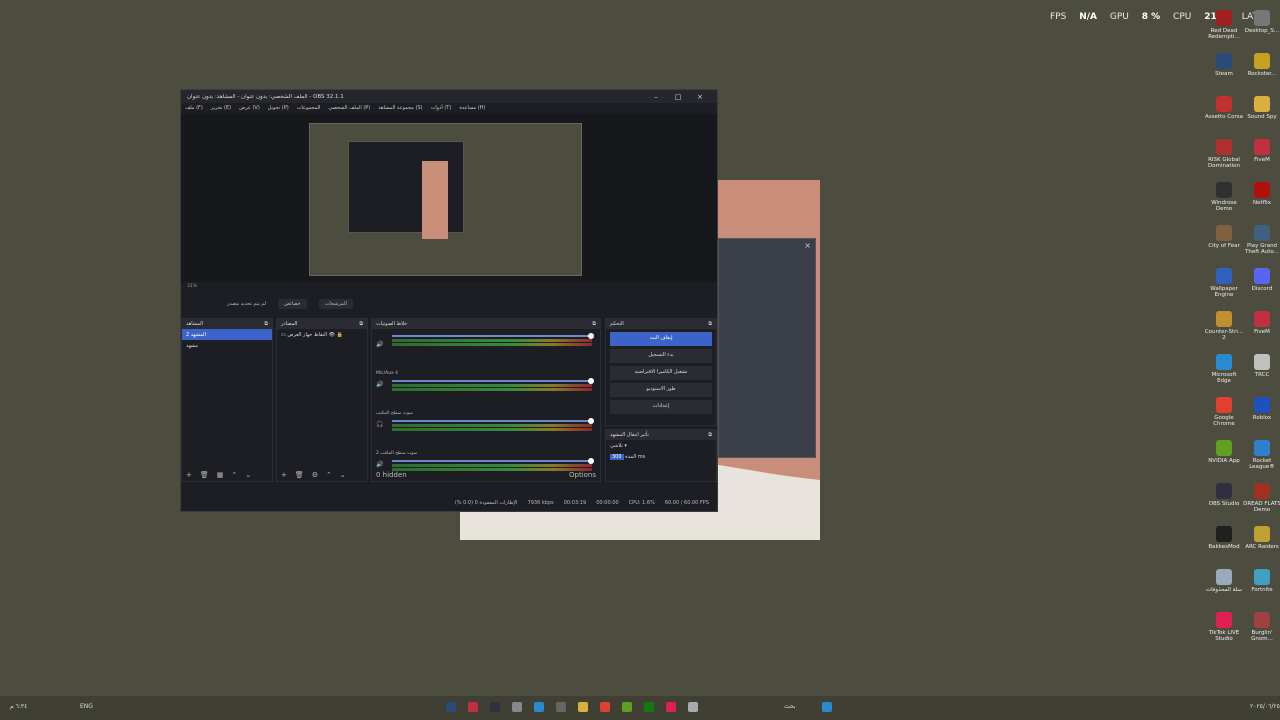  What do you see at coordinates (1224, 369) in the screenshot?
I see `desktop-icon: Microsoft Edge` at bounding box center [1224, 369].